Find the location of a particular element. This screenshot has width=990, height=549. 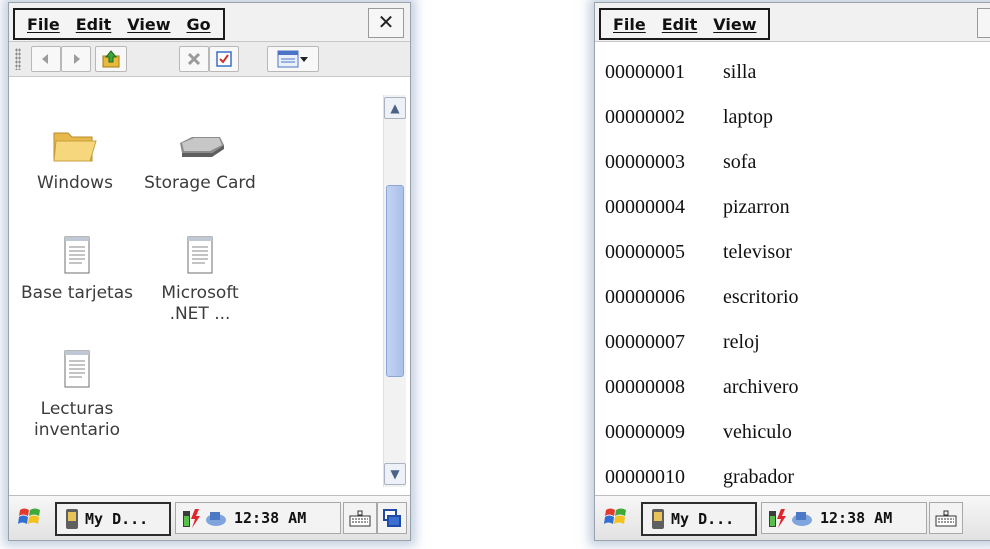

item-code: 00000001 is located at coordinates (645, 72).